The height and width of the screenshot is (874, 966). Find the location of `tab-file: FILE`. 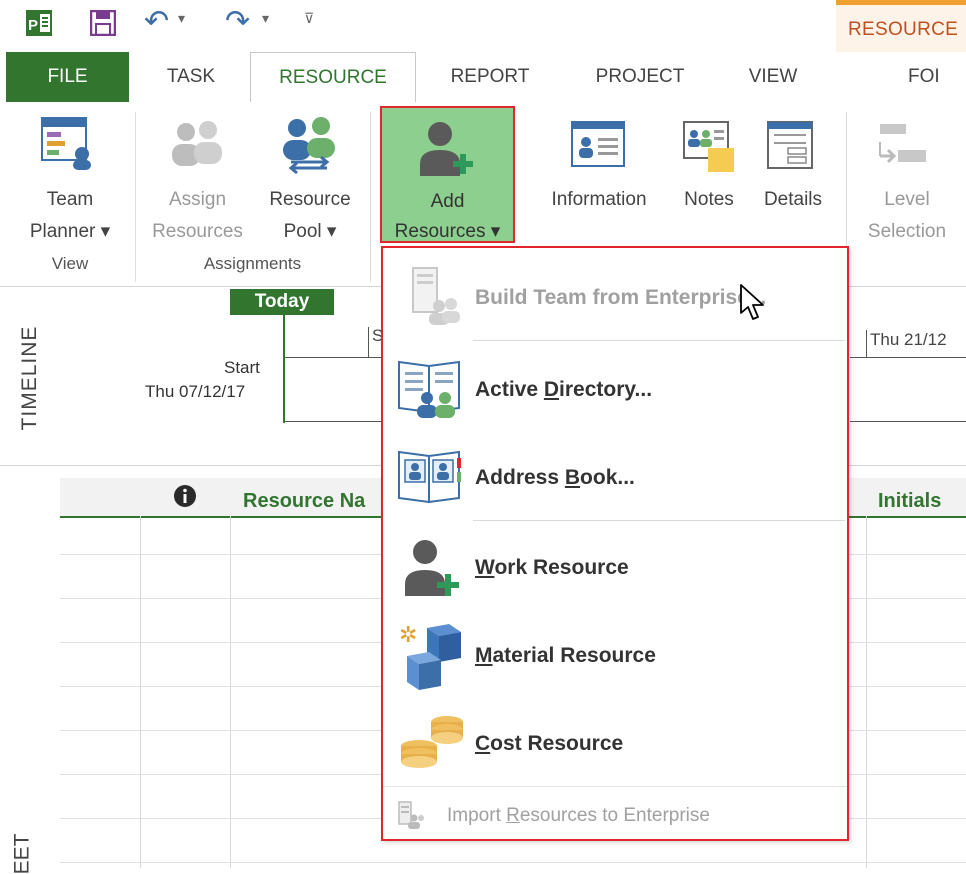

tab-file: FILE is located at coordinates (67, 77).